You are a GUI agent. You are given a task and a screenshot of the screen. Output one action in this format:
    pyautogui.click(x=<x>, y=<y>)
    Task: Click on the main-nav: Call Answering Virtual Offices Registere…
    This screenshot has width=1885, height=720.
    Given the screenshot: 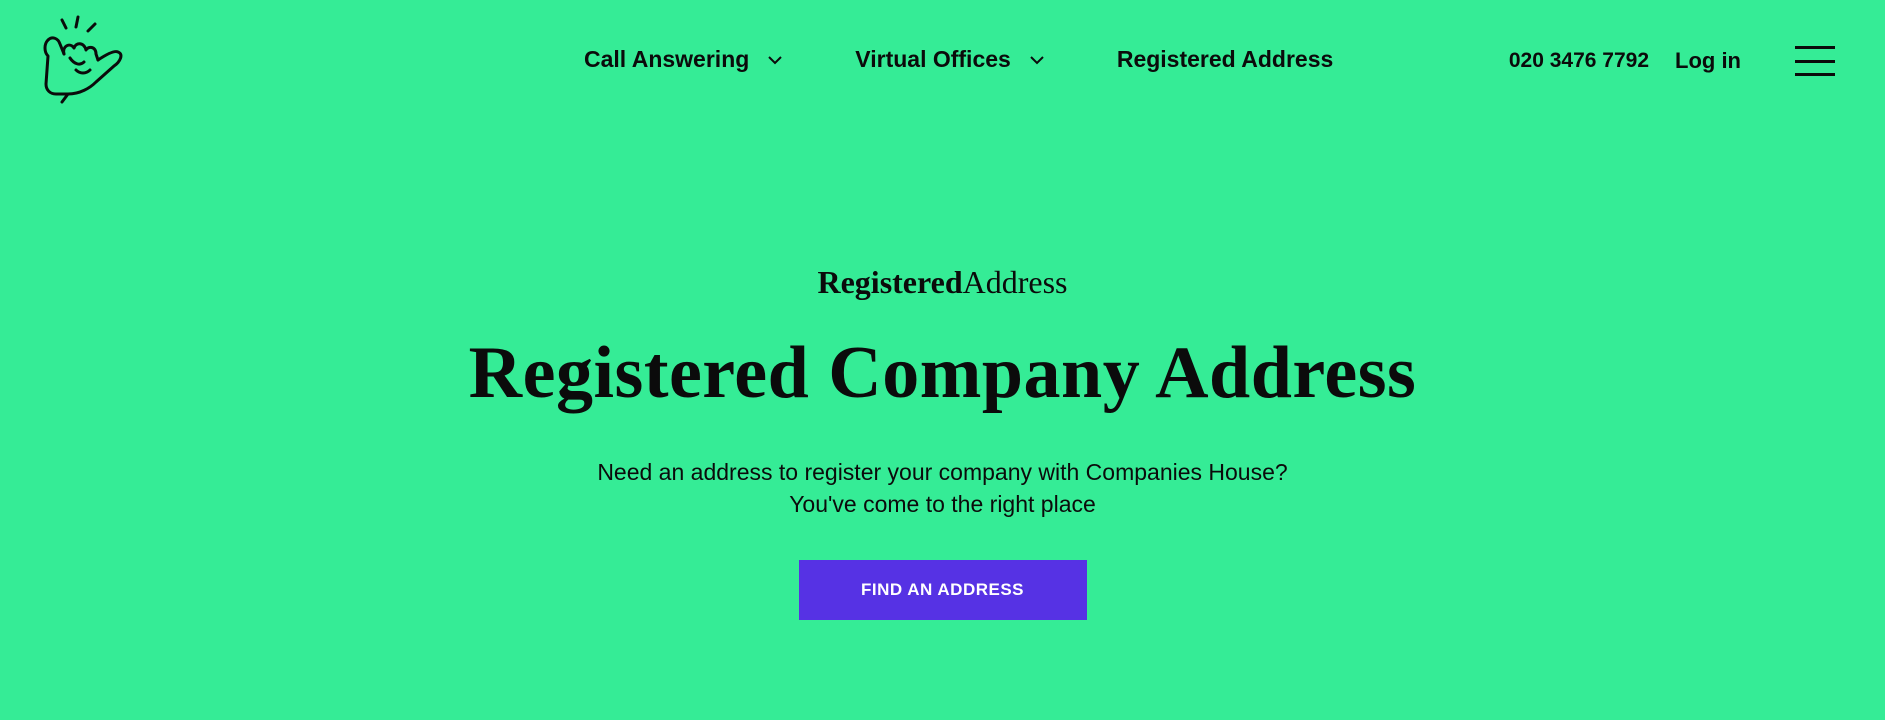 What is the action you would take?
    pyautogui.click(x=958, y=59)
    